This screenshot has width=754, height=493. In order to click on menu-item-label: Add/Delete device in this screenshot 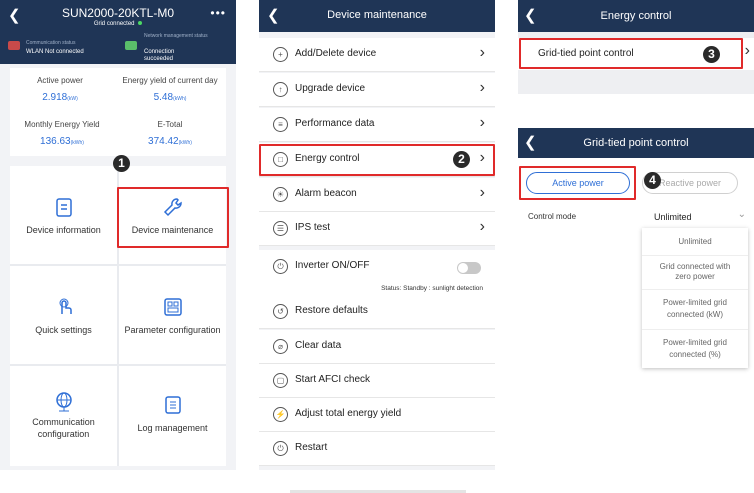, I will do `click(336, 53)`.